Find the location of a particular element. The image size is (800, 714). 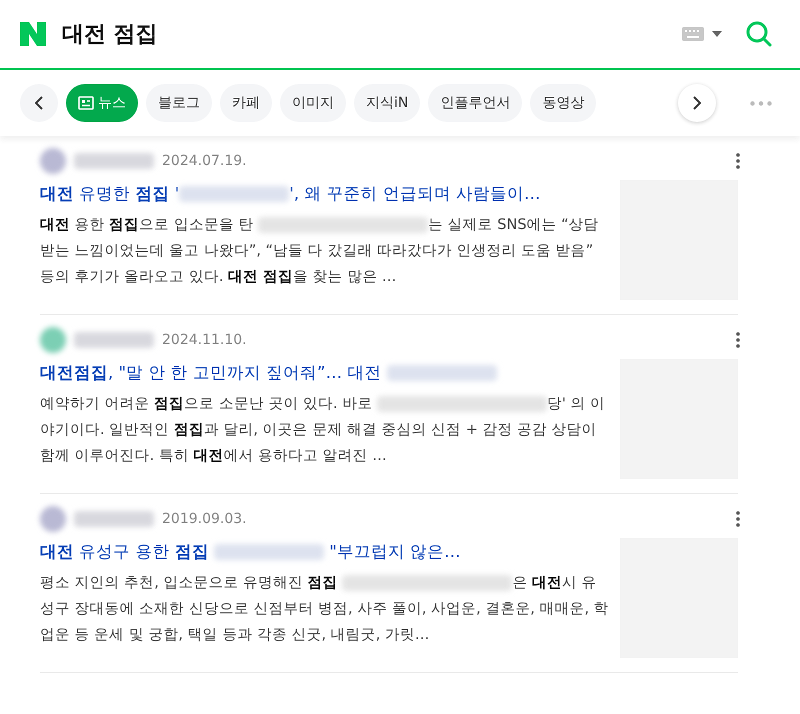

chevron-left-icon is located at coordinates (39, 103).